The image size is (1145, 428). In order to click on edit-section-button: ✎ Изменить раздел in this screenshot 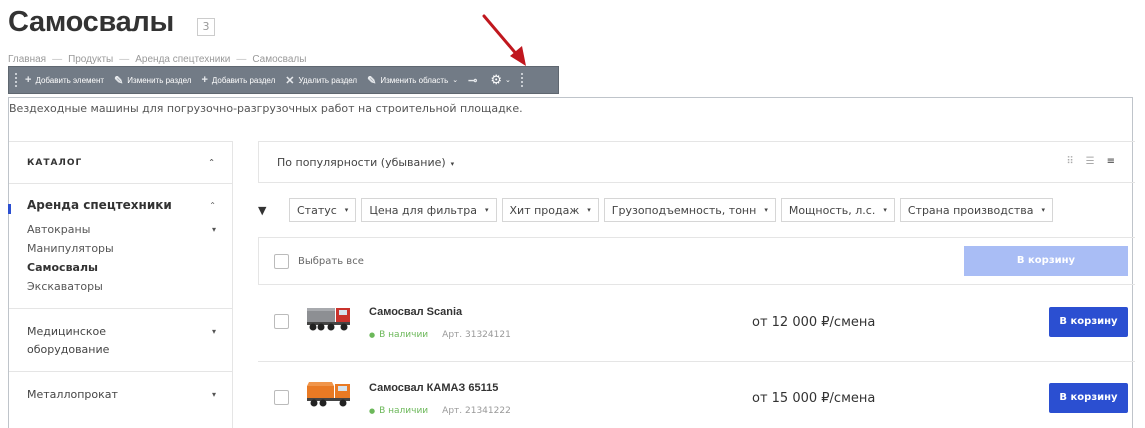, I will do `click(152, 80)`.